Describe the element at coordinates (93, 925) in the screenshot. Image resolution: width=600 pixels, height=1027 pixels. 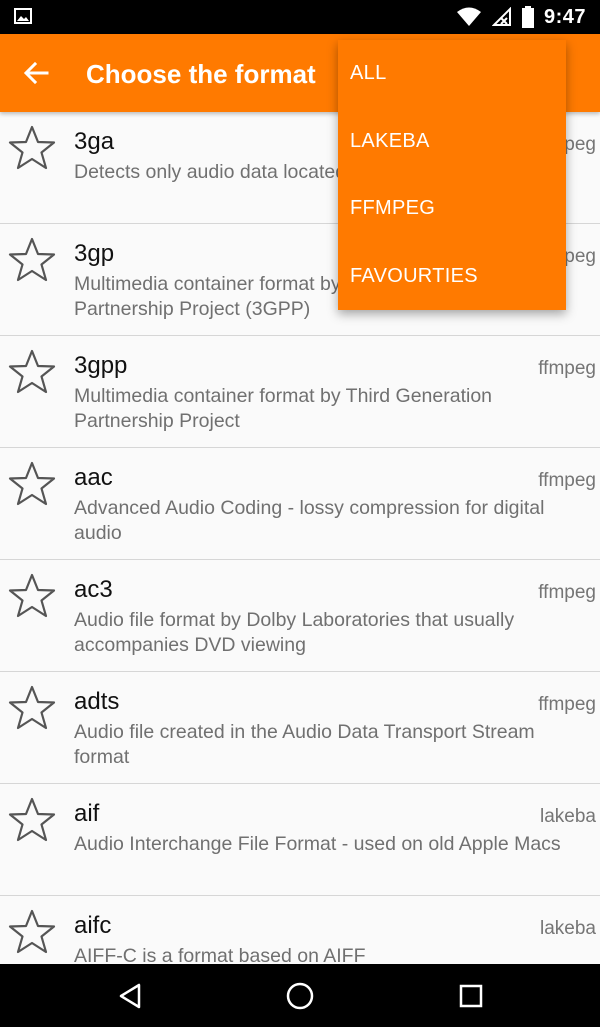
I see `format-name: aifc` at that location.